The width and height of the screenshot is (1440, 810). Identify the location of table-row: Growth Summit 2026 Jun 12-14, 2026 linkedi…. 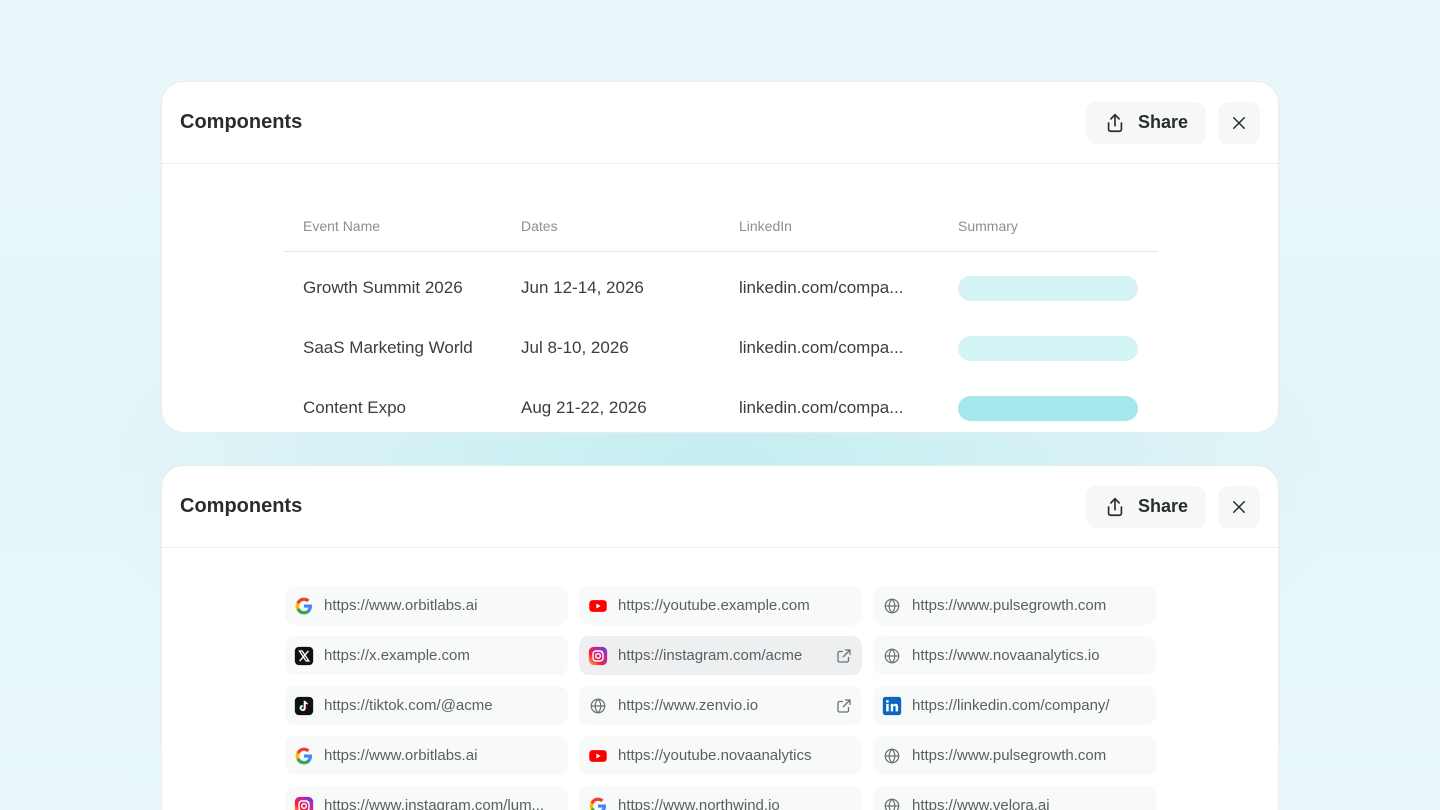
(721, 288).